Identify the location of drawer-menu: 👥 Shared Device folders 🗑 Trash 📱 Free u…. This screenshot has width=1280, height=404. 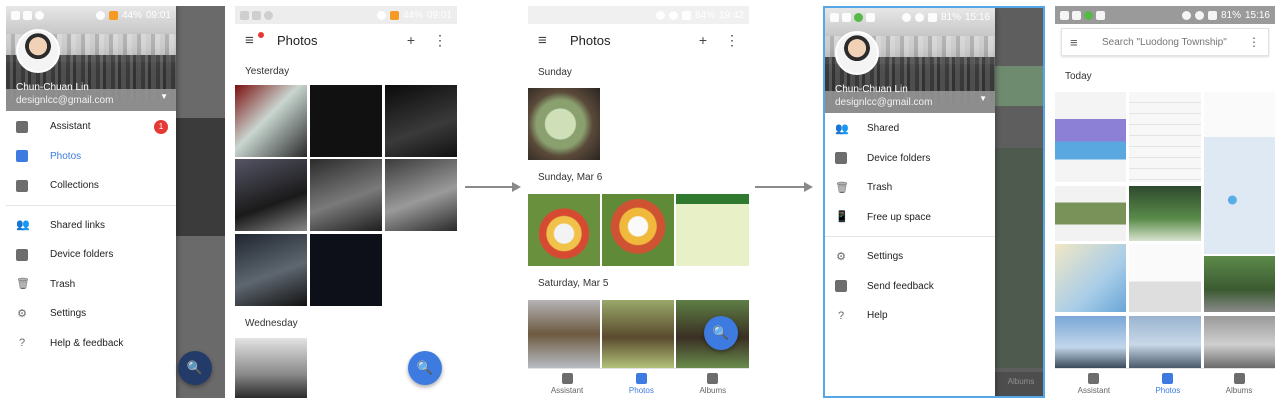
(910, 222).